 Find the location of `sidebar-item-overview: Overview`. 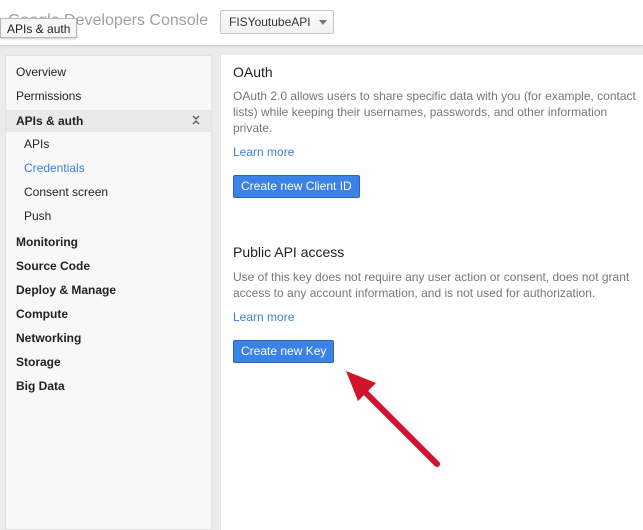

sidebar-item-overview: Overview is located at coordinates (108, 72).